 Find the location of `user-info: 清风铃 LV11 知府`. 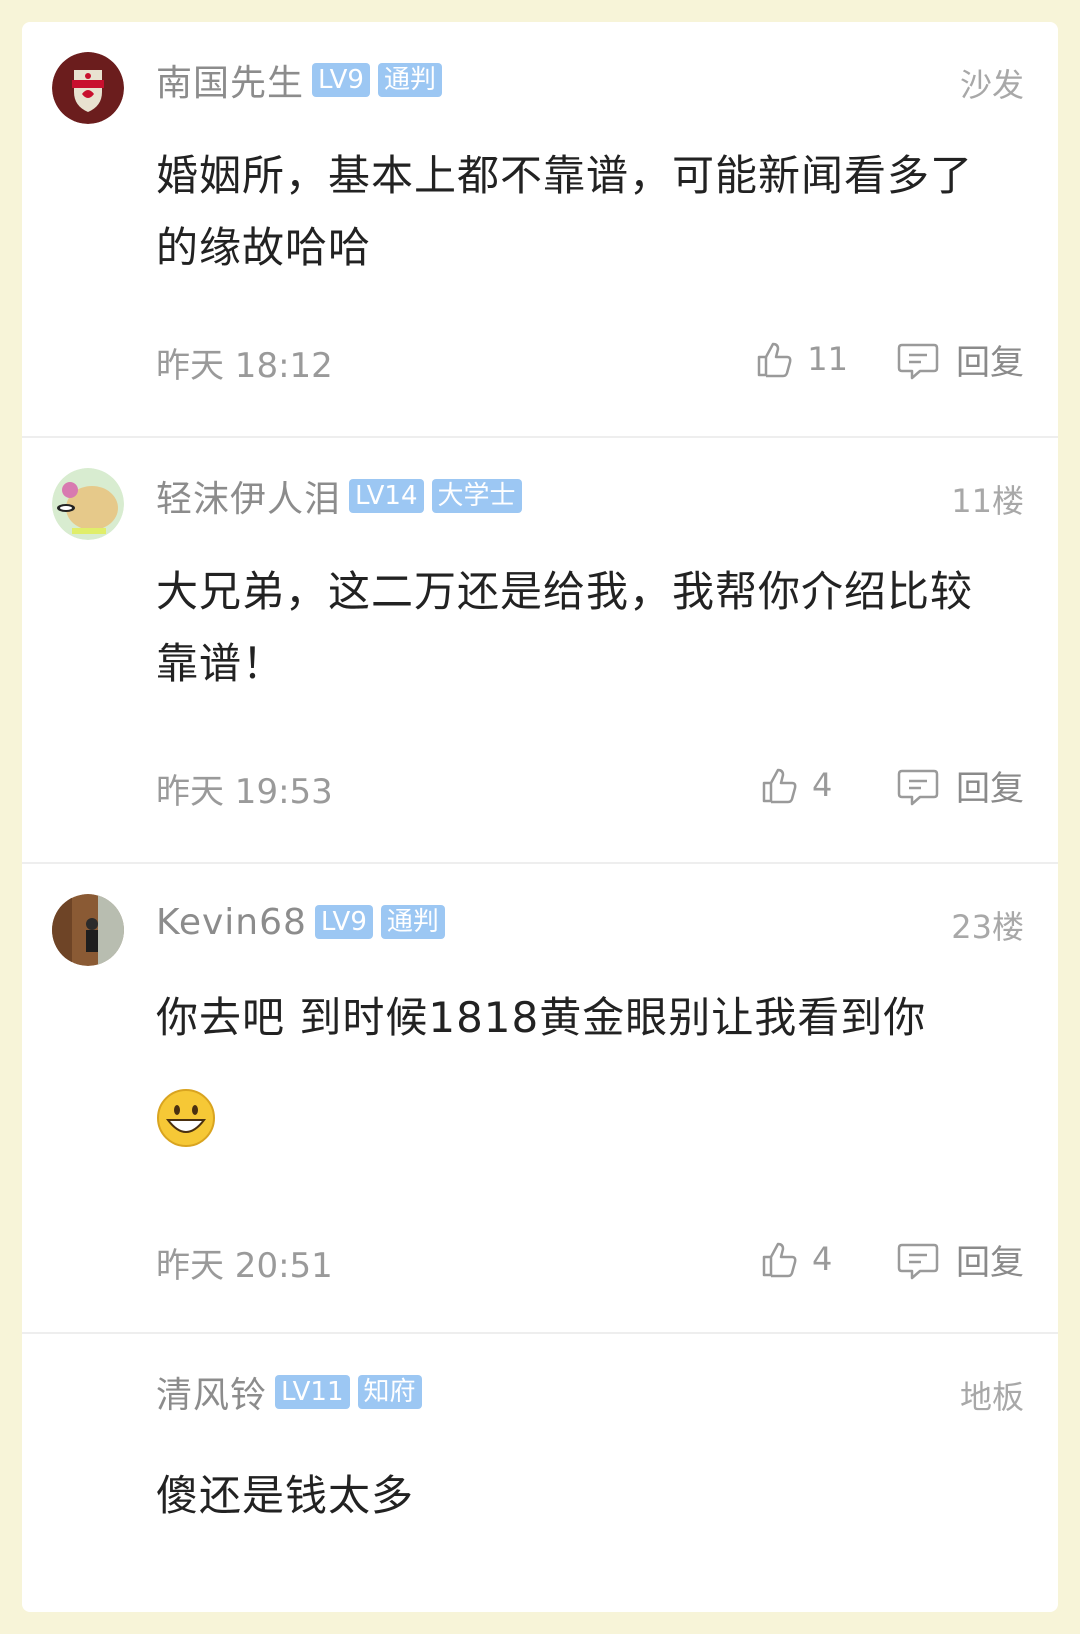

user-info: 清风铃 LV11 知府 is located at coordinates (289, 1393).